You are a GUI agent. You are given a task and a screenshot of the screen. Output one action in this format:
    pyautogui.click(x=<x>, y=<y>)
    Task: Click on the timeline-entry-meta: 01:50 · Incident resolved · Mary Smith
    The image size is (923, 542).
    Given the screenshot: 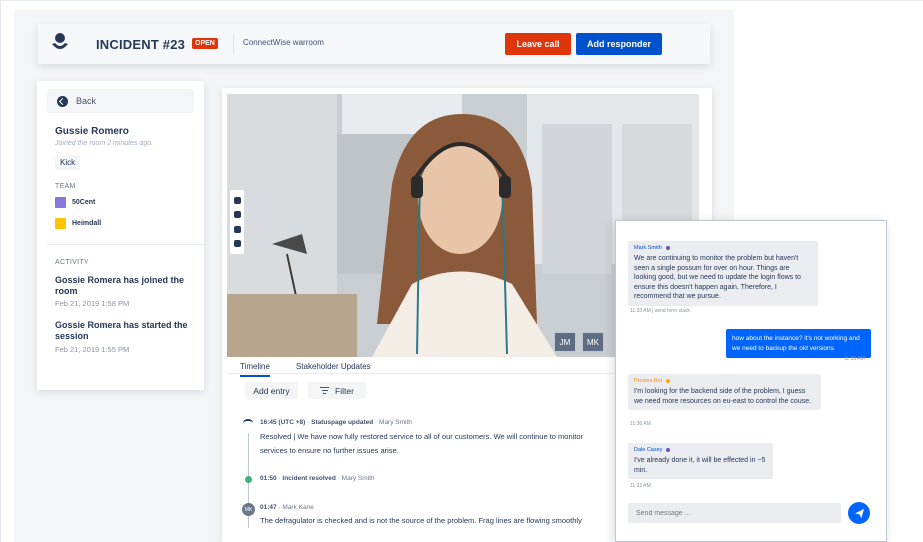 What is the action you would take?
    pyautogui.click(x=317, y=478)
    